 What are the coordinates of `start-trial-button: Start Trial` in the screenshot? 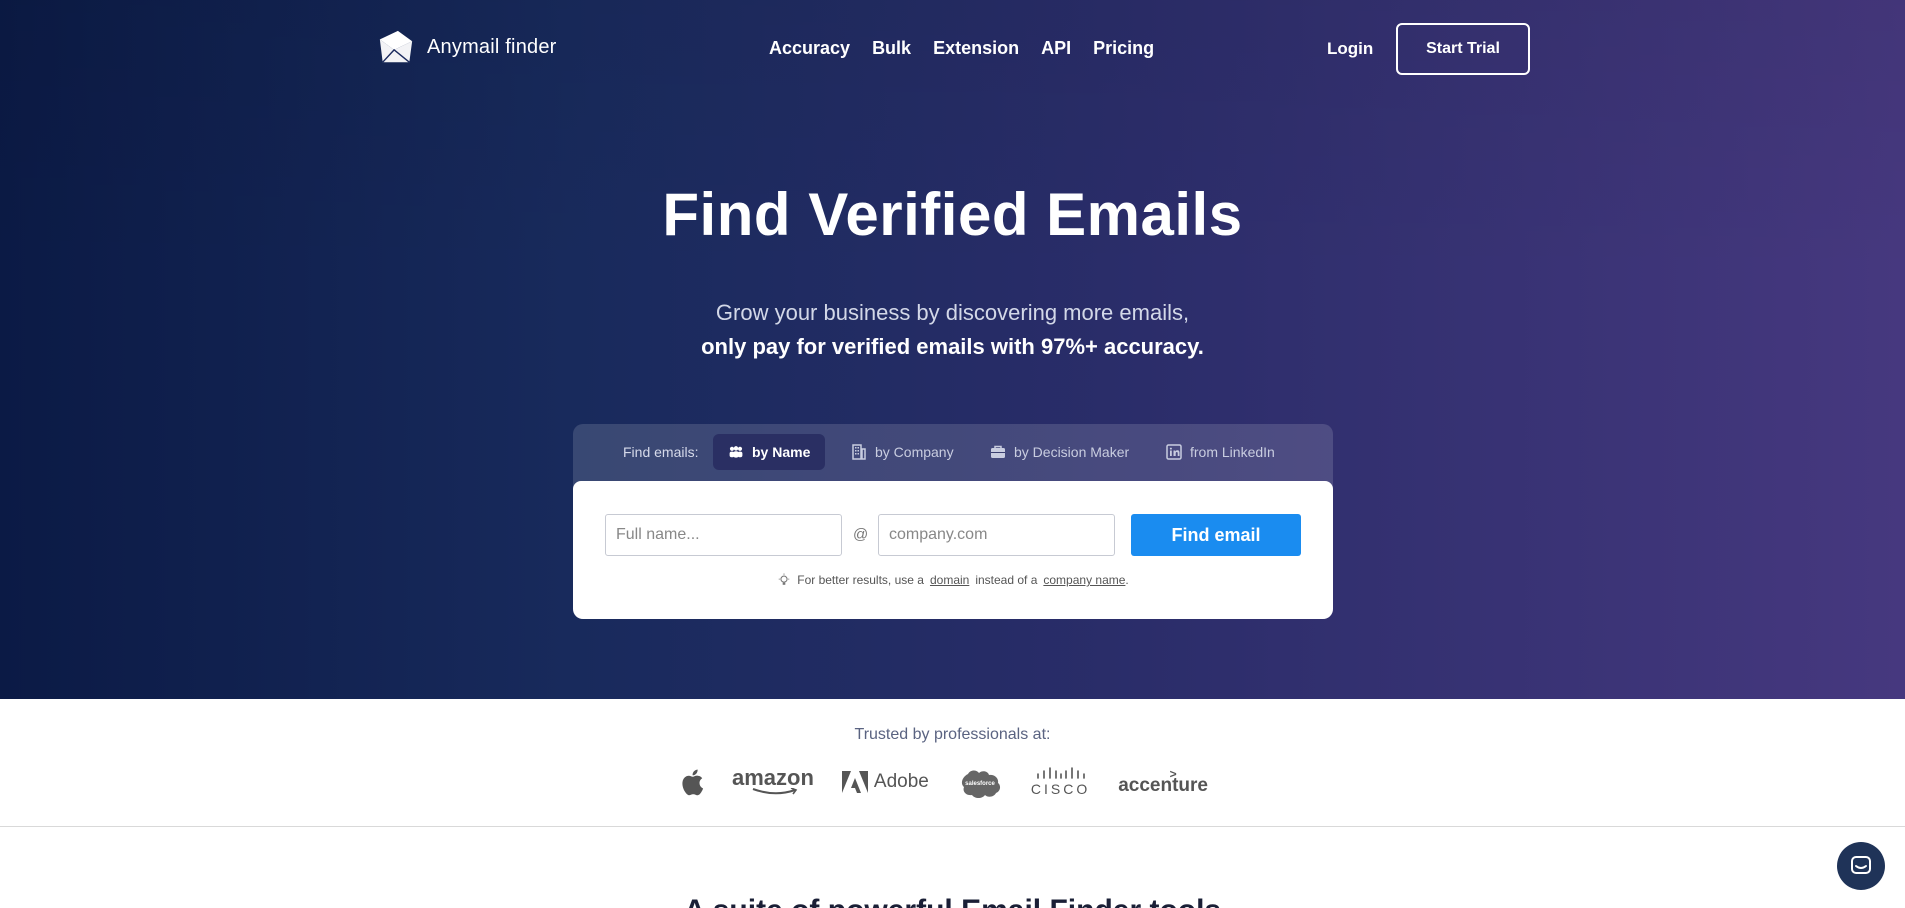 It's located at (1463, 49).